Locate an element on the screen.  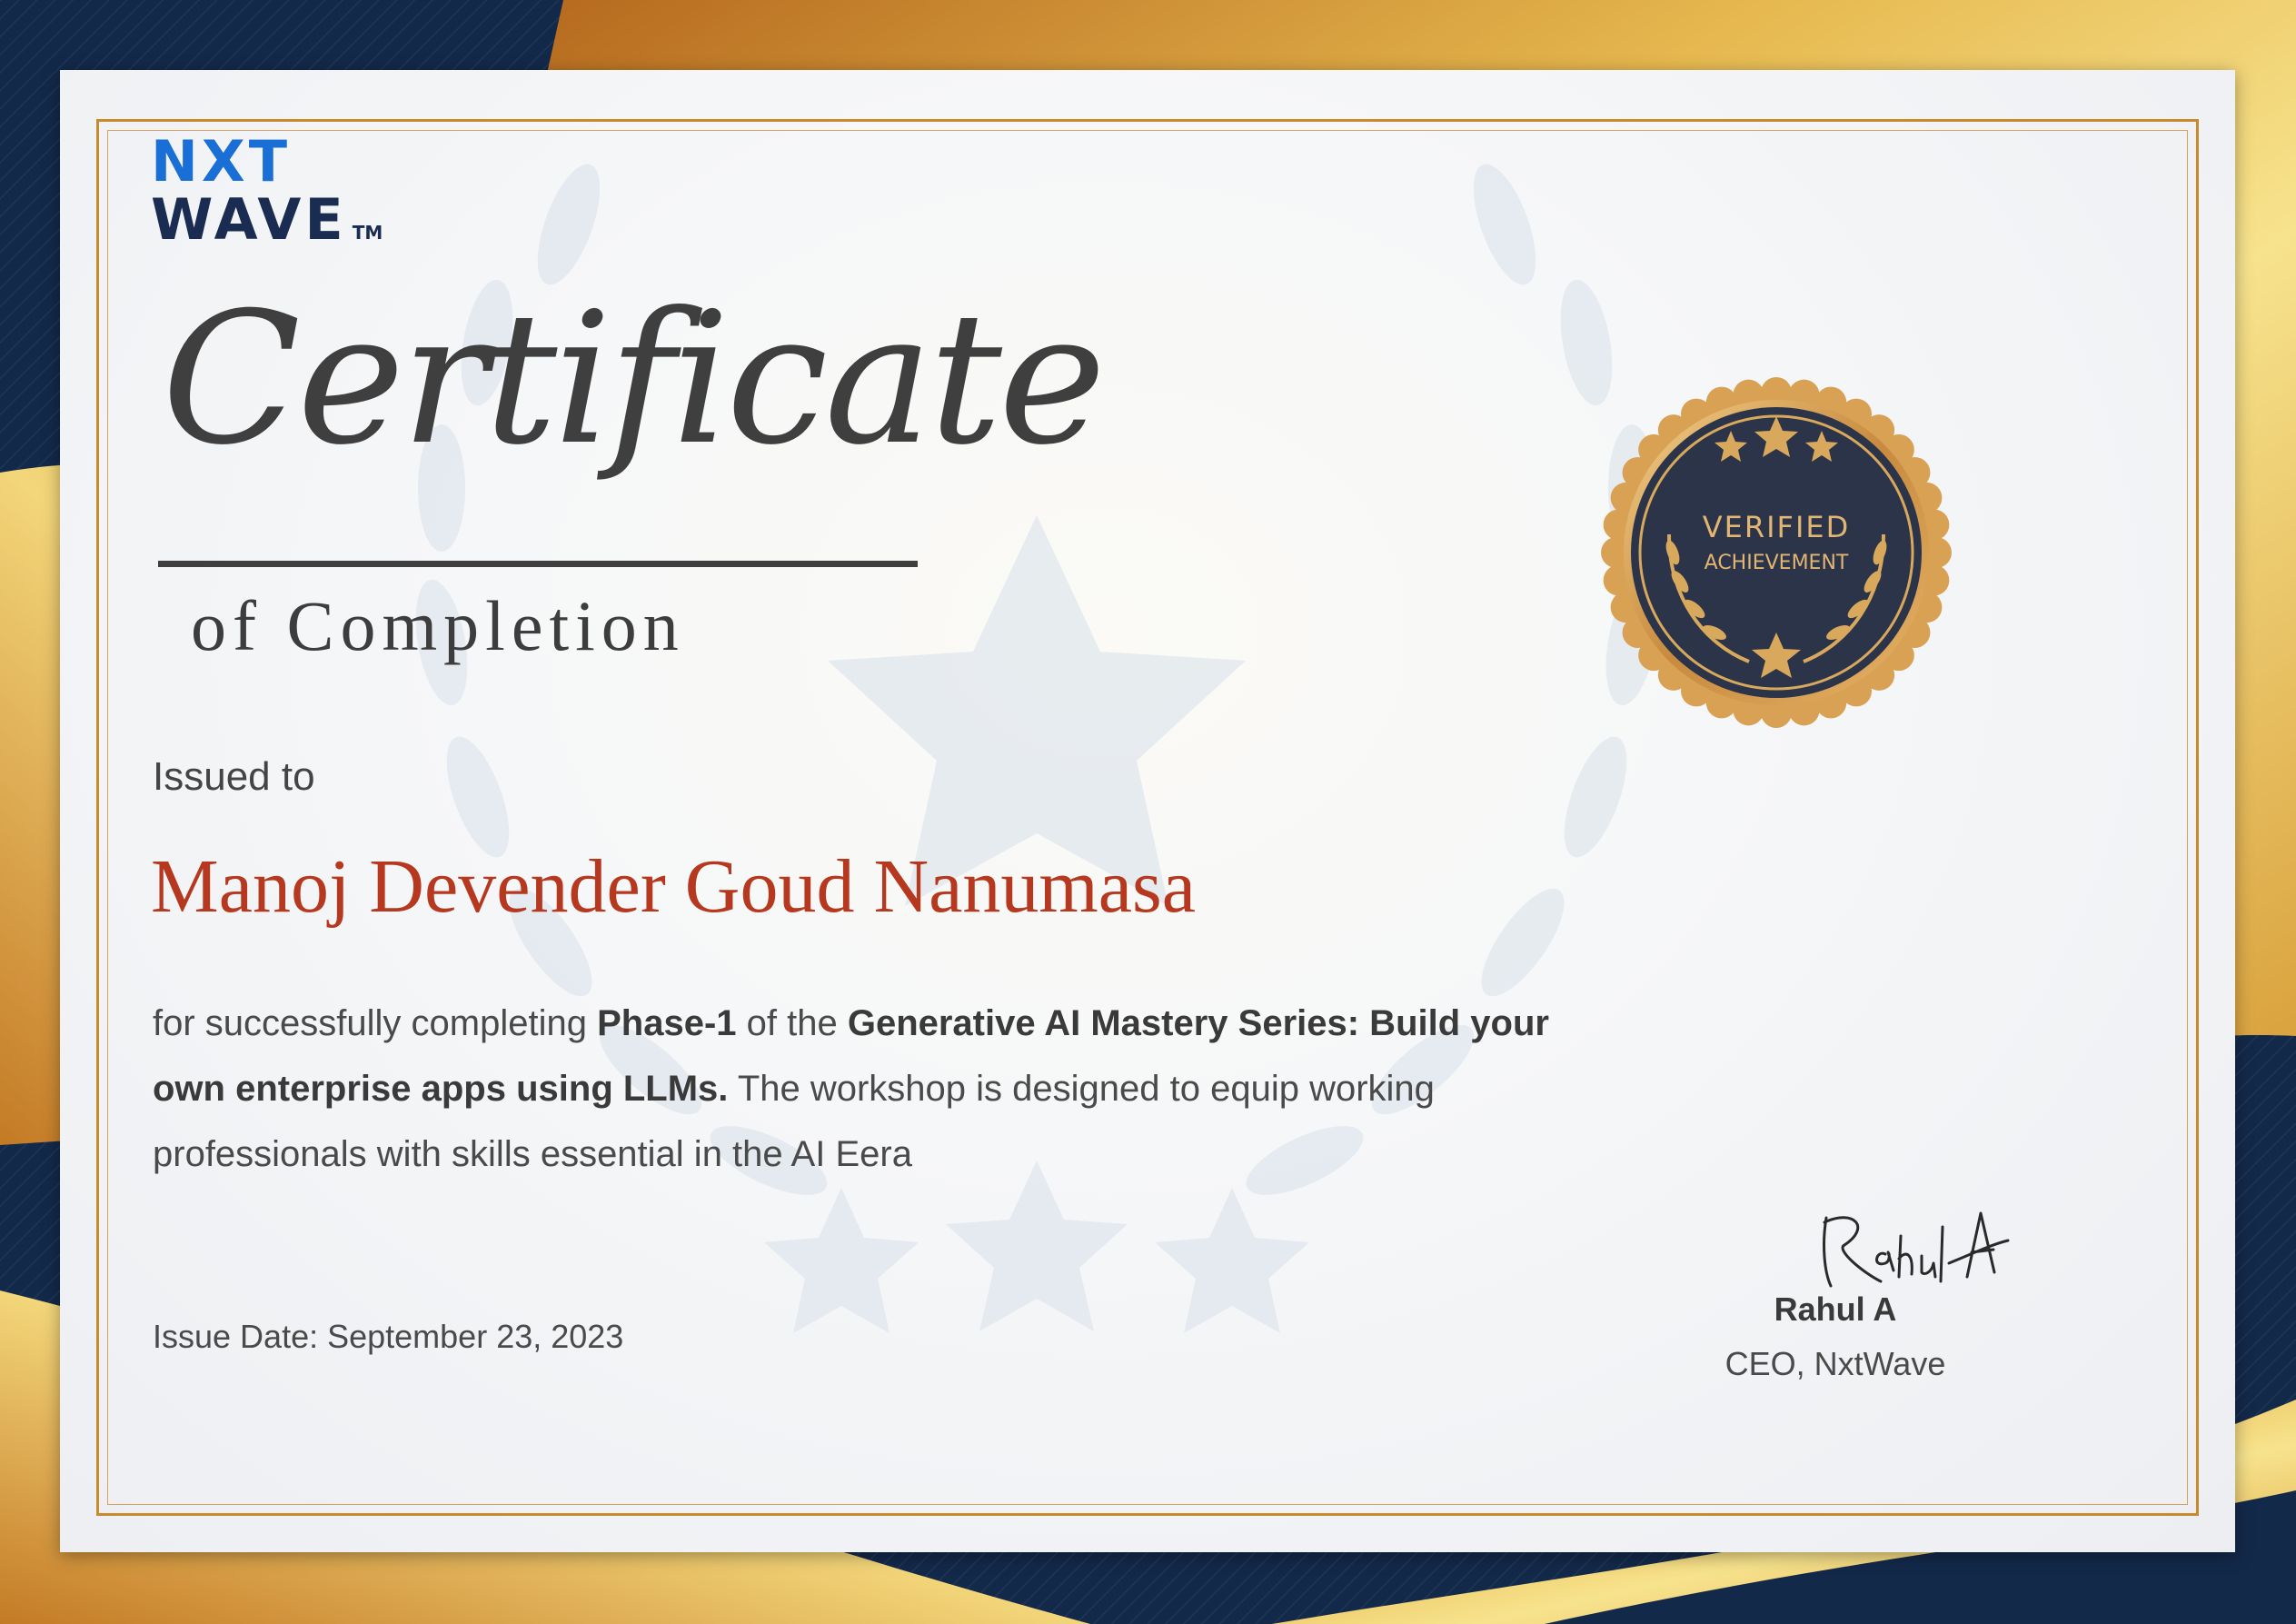
signature-image is located at coordinates (1916, 1249).